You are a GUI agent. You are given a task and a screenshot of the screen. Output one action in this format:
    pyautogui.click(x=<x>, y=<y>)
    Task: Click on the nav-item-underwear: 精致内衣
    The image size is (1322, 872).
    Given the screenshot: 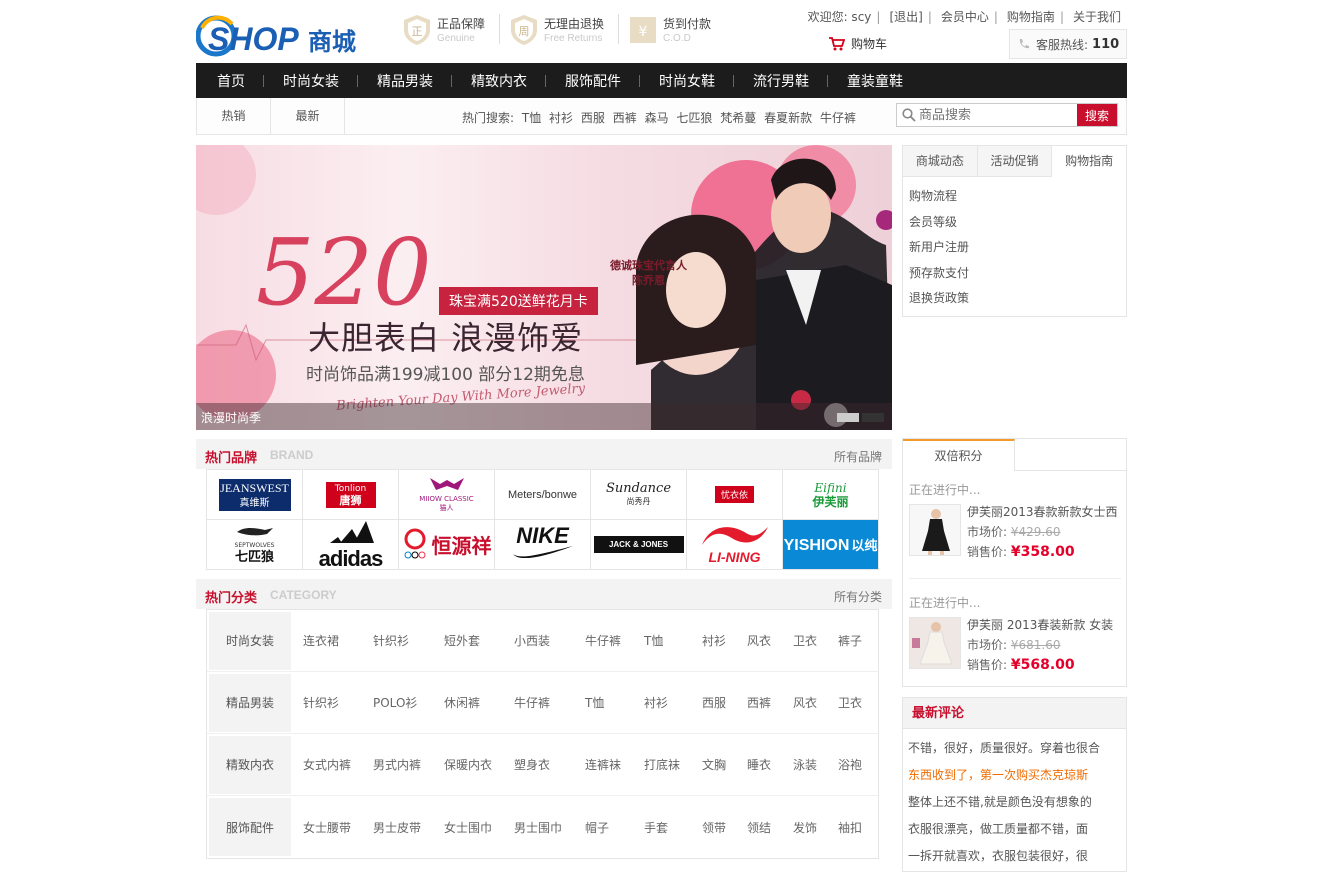 What is the action you would take?
    pyautogui.click(x=499, y=81)
    